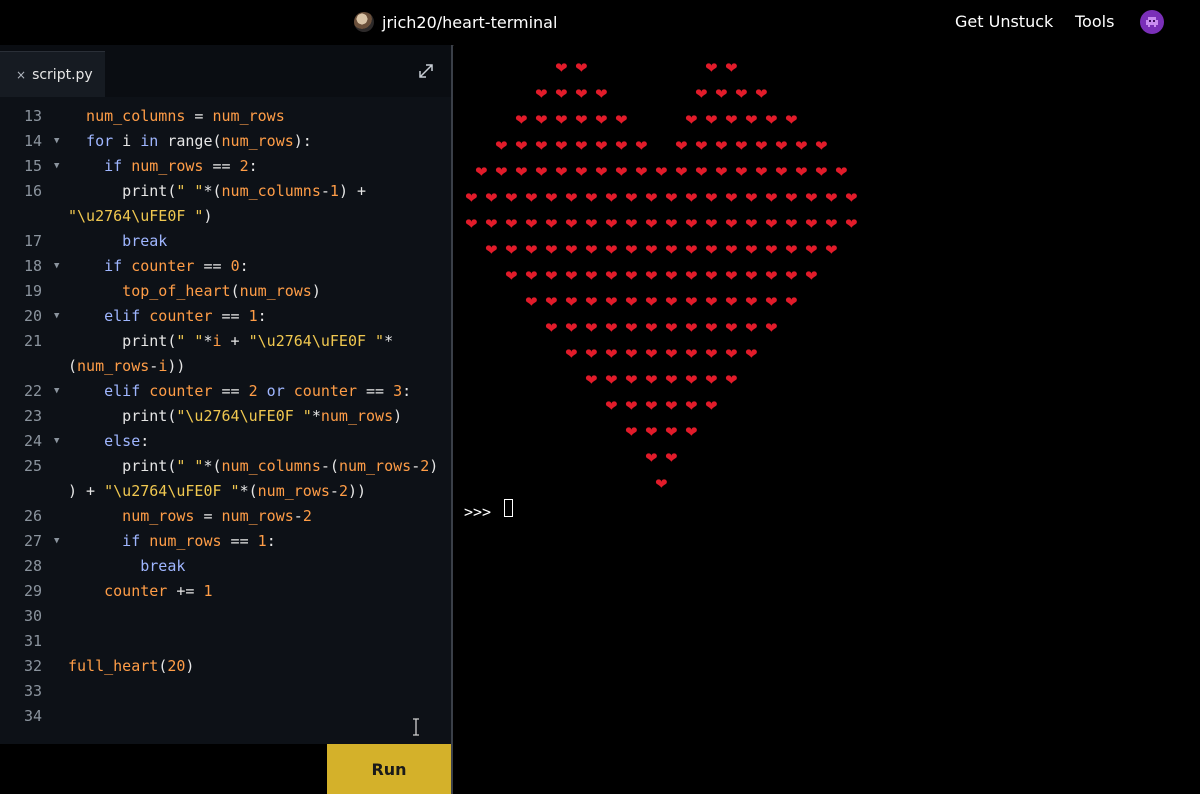 Image resolution: width=1200 pixels, height=794 pixels. I want to click on project-title-area: jrich20/heart-terminal, so click(455, 22).